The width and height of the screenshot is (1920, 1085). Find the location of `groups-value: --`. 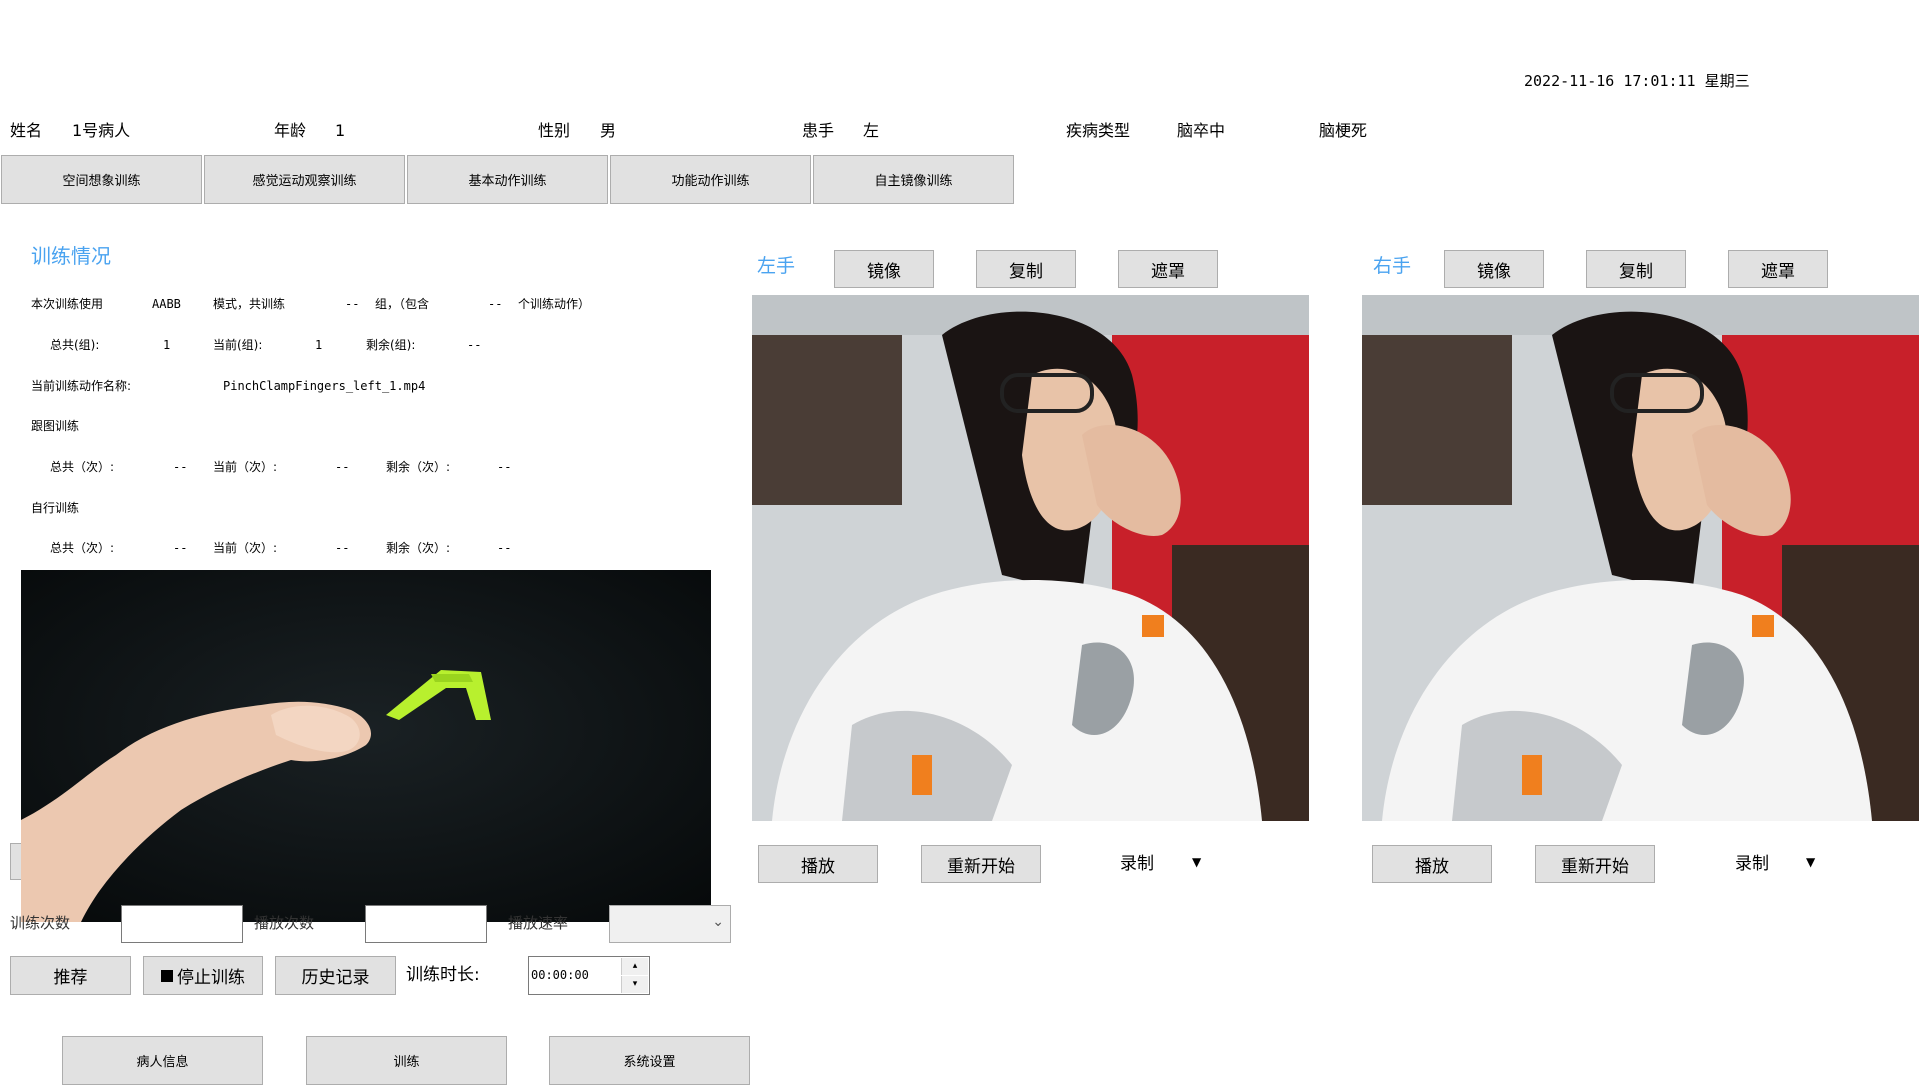

groups-value: -- is located at coordinates (352, 304).